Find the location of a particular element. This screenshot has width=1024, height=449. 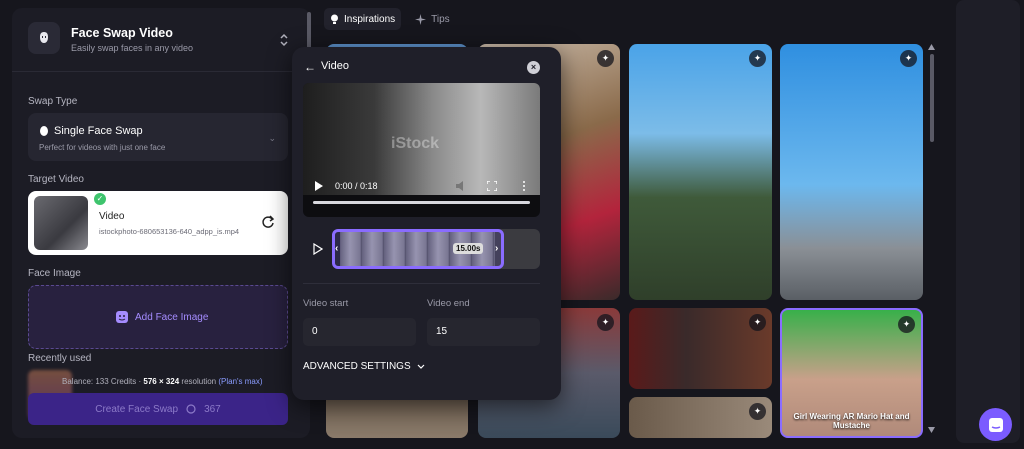

advanced-settings-toggle: ADVANCED SETTINGS is located at coordinates (364, 366).